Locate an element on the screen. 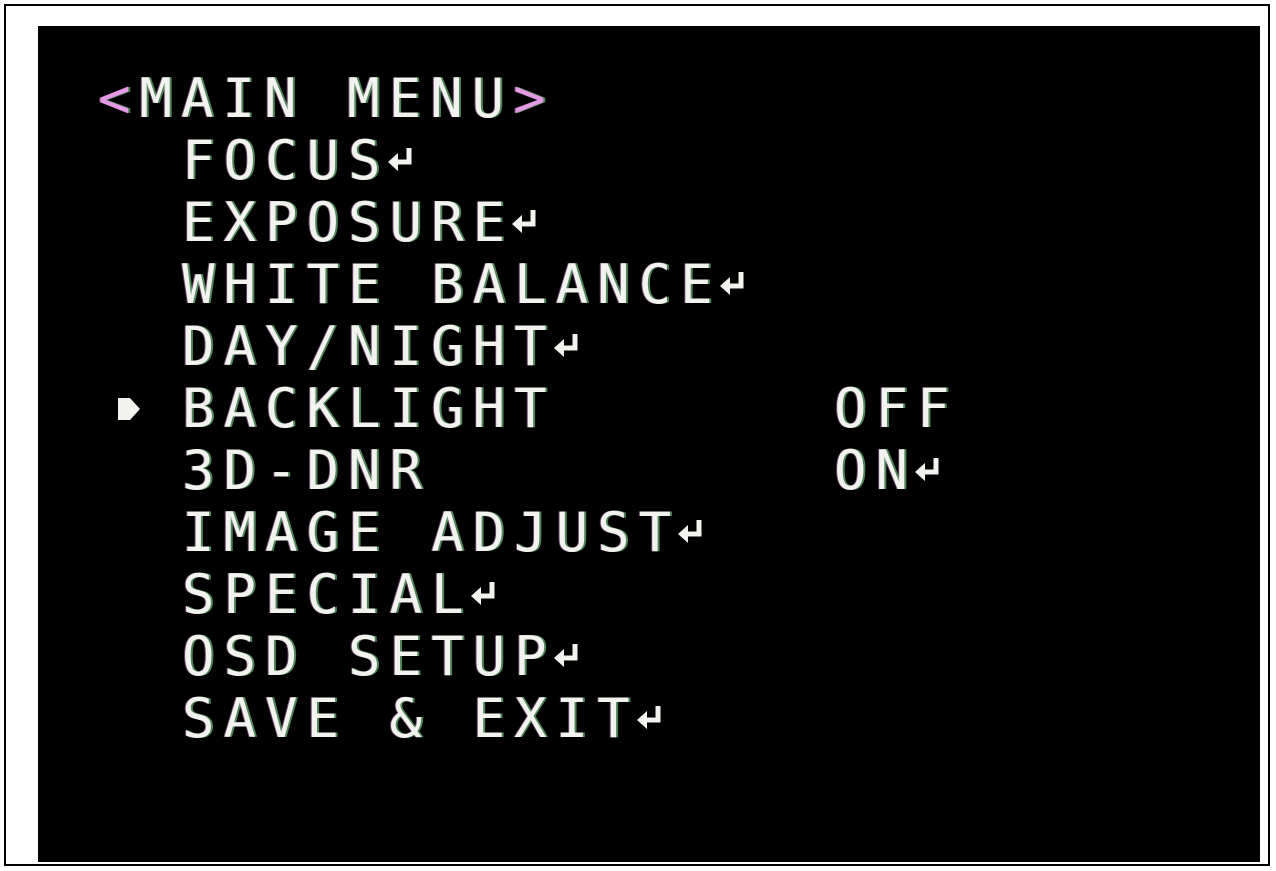 The height and width of the screenshot is (871, 1276). menu-item-value: OFF is located at coordinates (896, 408).